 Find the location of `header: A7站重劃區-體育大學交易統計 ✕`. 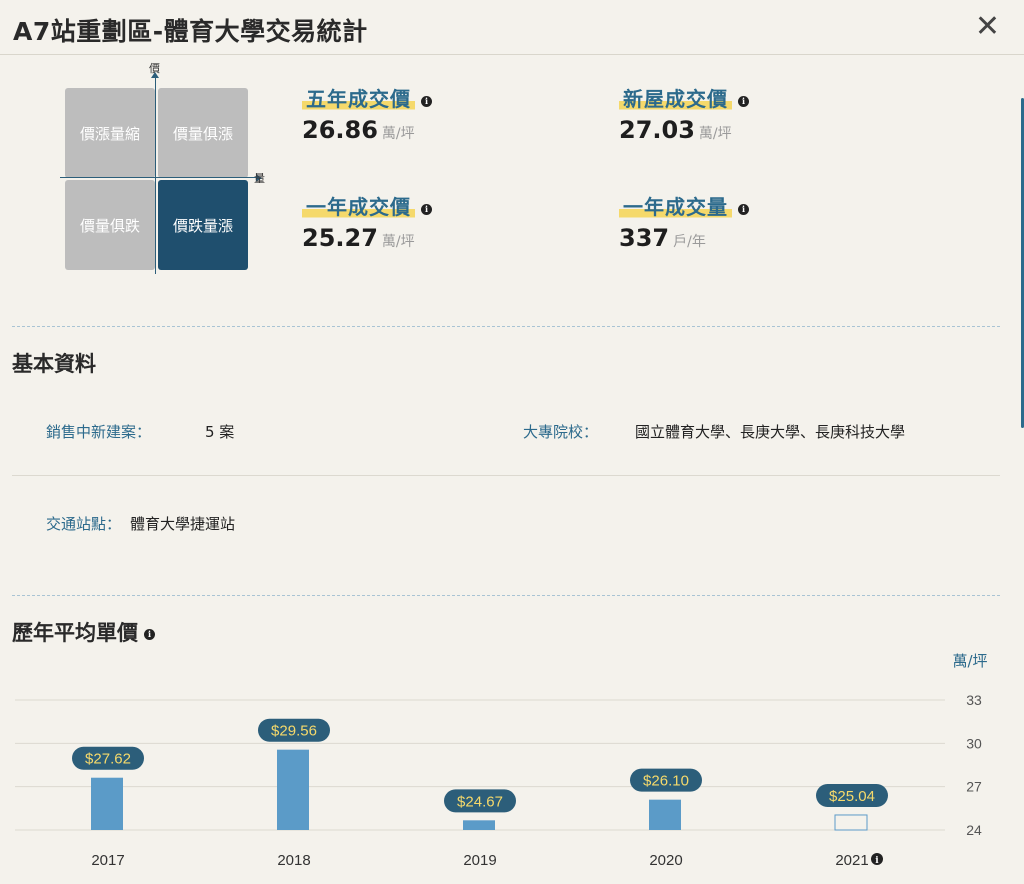

header: A7站重劃區-體育大學交易統計 ✕ is located at coordinates (512, 27).